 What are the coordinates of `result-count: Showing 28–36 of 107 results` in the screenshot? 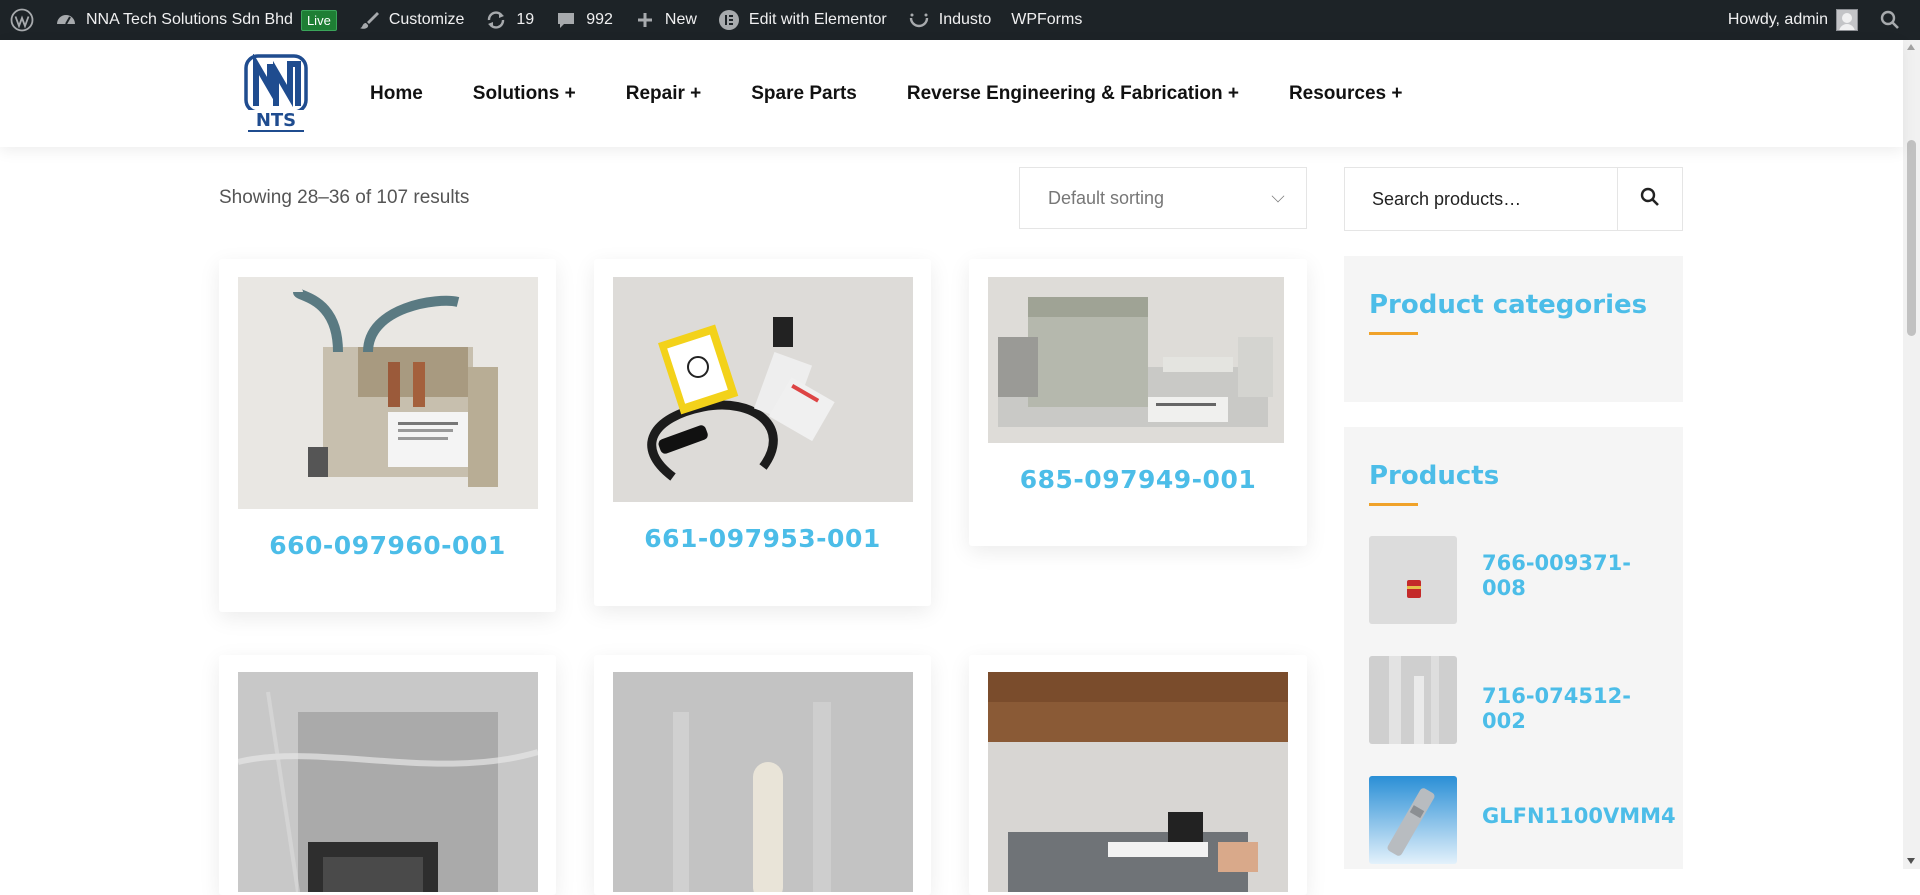 It's located at (344, 197).